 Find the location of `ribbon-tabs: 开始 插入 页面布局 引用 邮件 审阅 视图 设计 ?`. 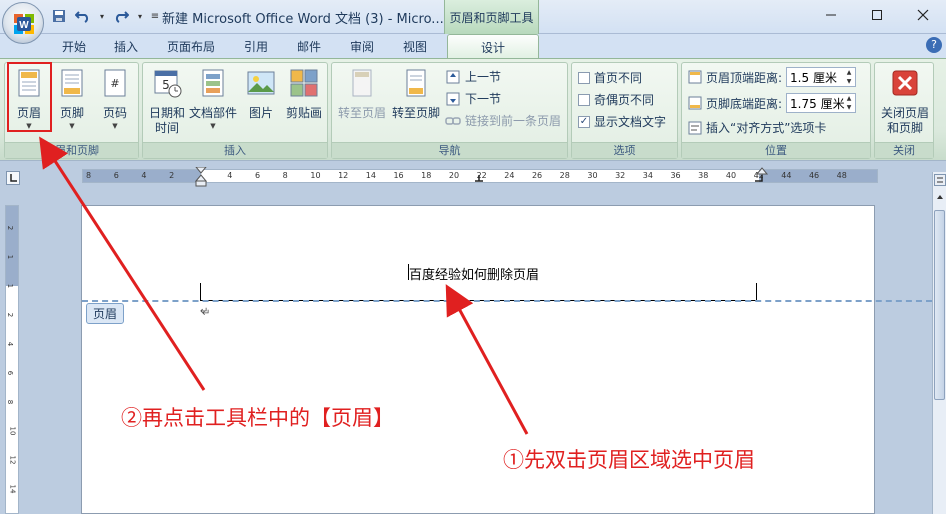

ribbon-tabs: 开始 插入 页面布局 引用 邮件 审阅 视图 设计 ? is located at coordinates (473, 46).